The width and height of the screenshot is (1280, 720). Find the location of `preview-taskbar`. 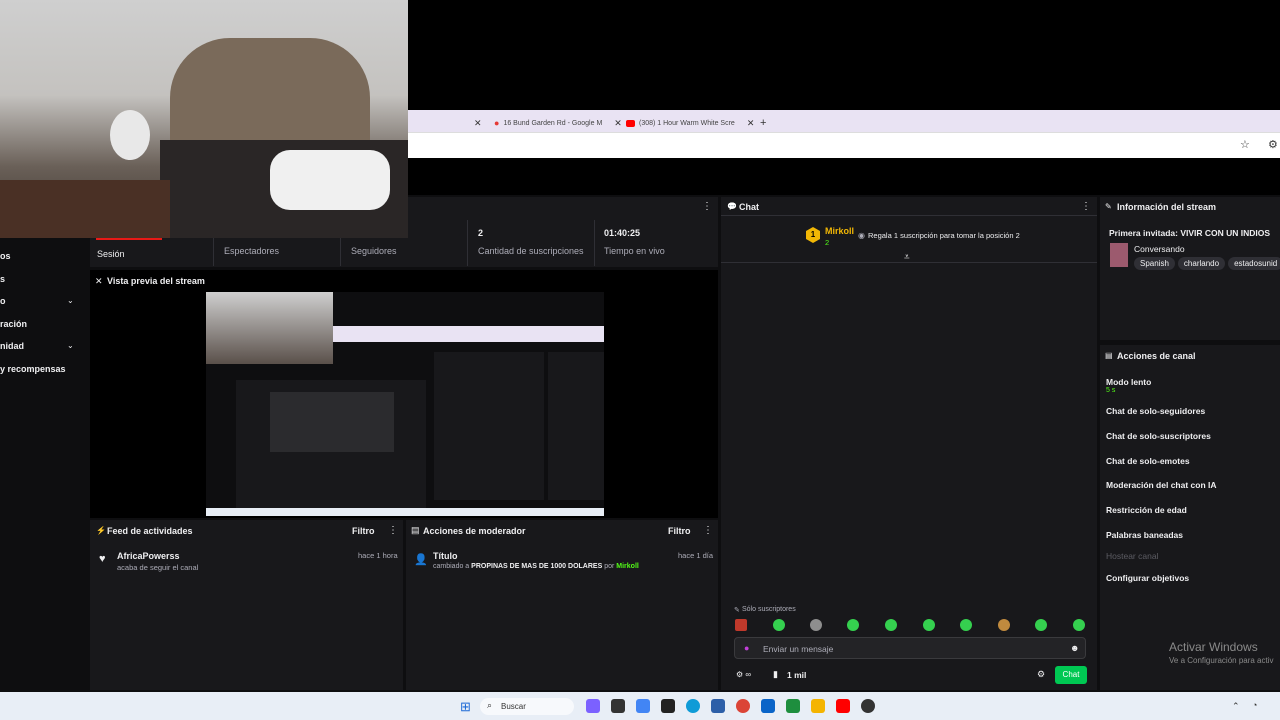

preview-taskbar is located at coordinates (405, 512).